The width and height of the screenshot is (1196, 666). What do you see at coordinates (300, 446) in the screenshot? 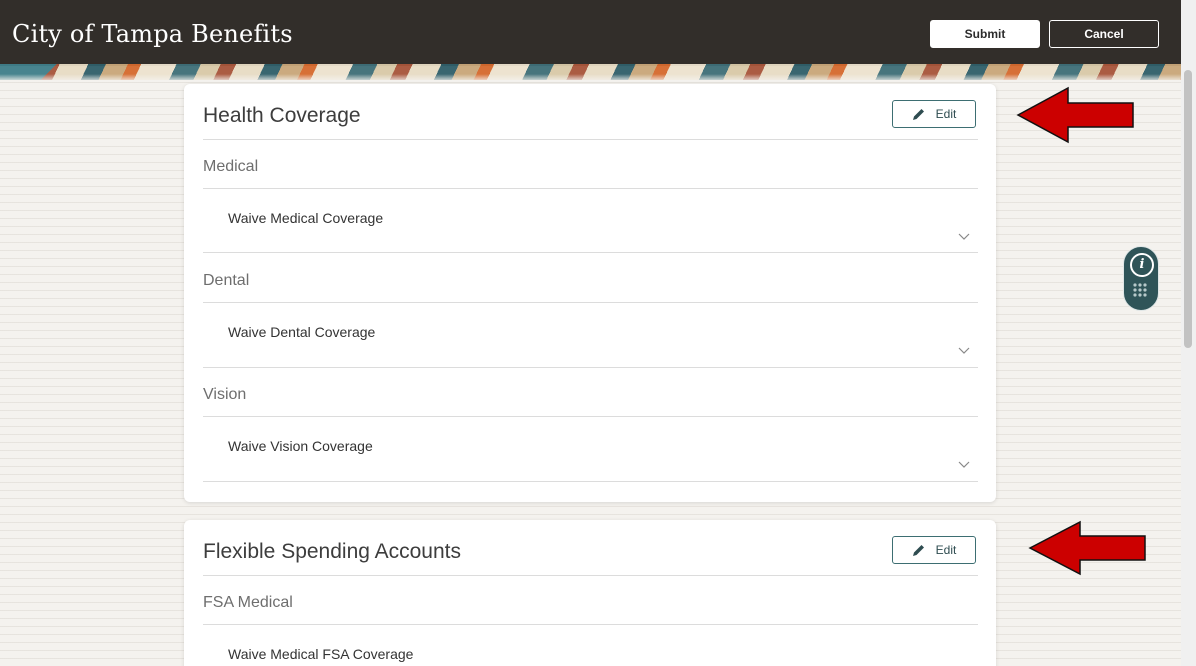
I see `vision-coverage-value: Waive Vision Coverage` at bounding box center [300, 446].